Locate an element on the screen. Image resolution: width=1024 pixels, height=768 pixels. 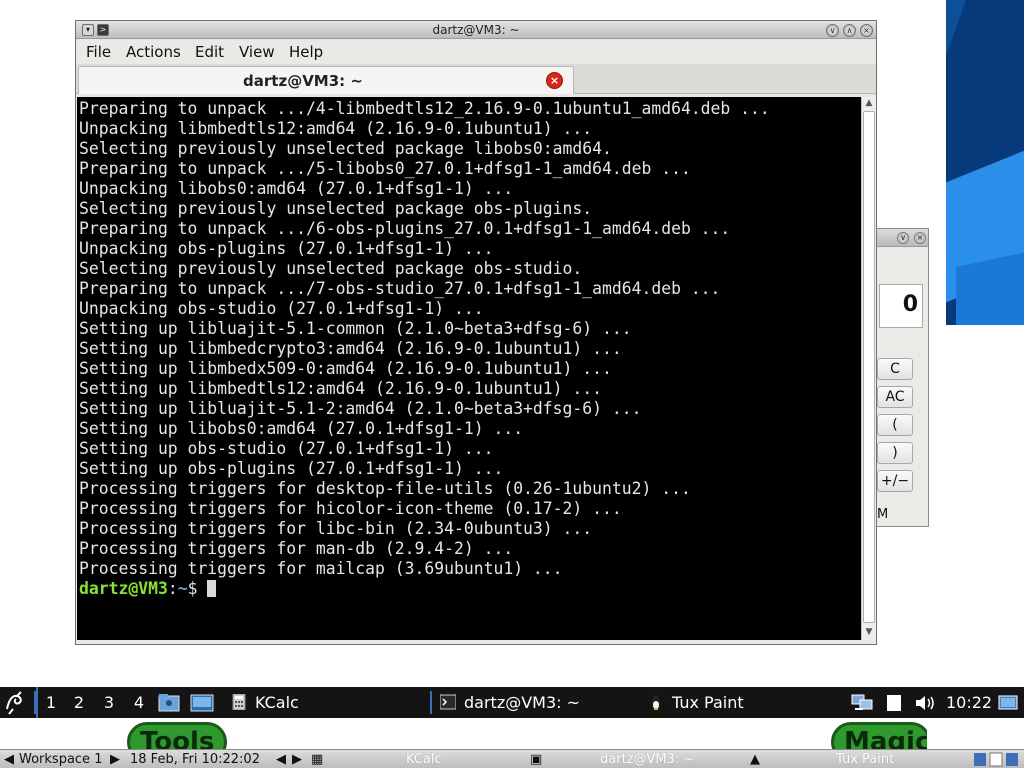
terminal-titlebar: ▾ > dartz@VM3: ~ ∨ ∧ × is located at coordinates (476, 30).